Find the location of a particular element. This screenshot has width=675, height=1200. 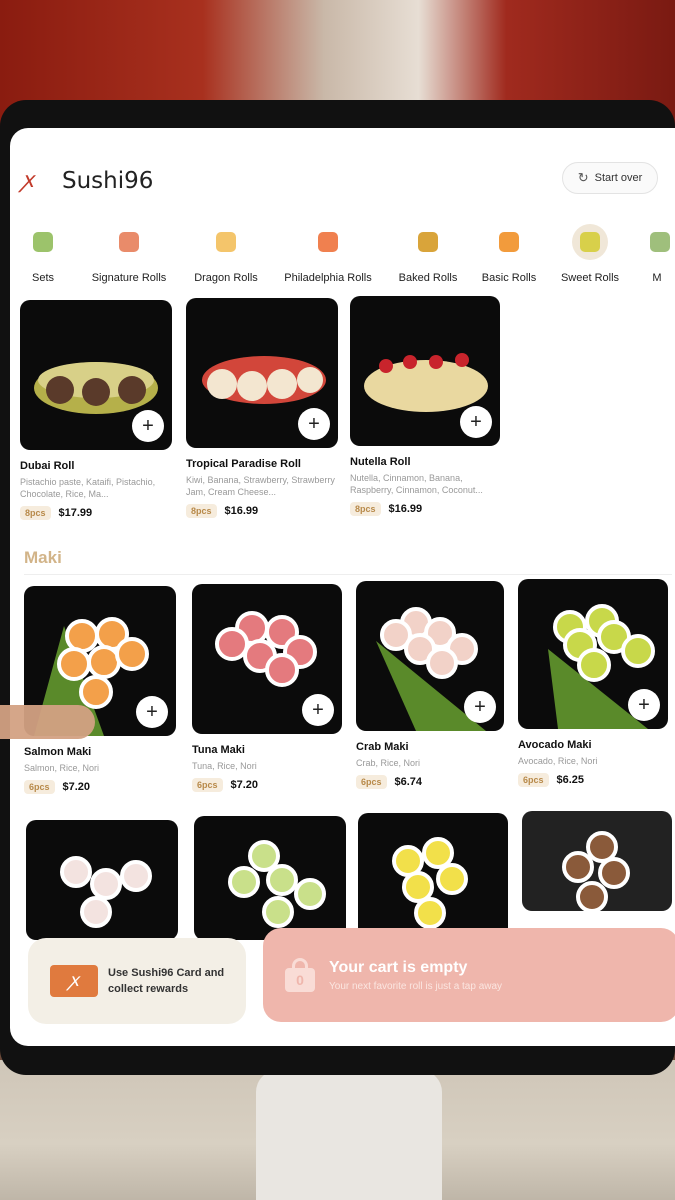

sets-icon-shape is located at coordinates (43, 242).